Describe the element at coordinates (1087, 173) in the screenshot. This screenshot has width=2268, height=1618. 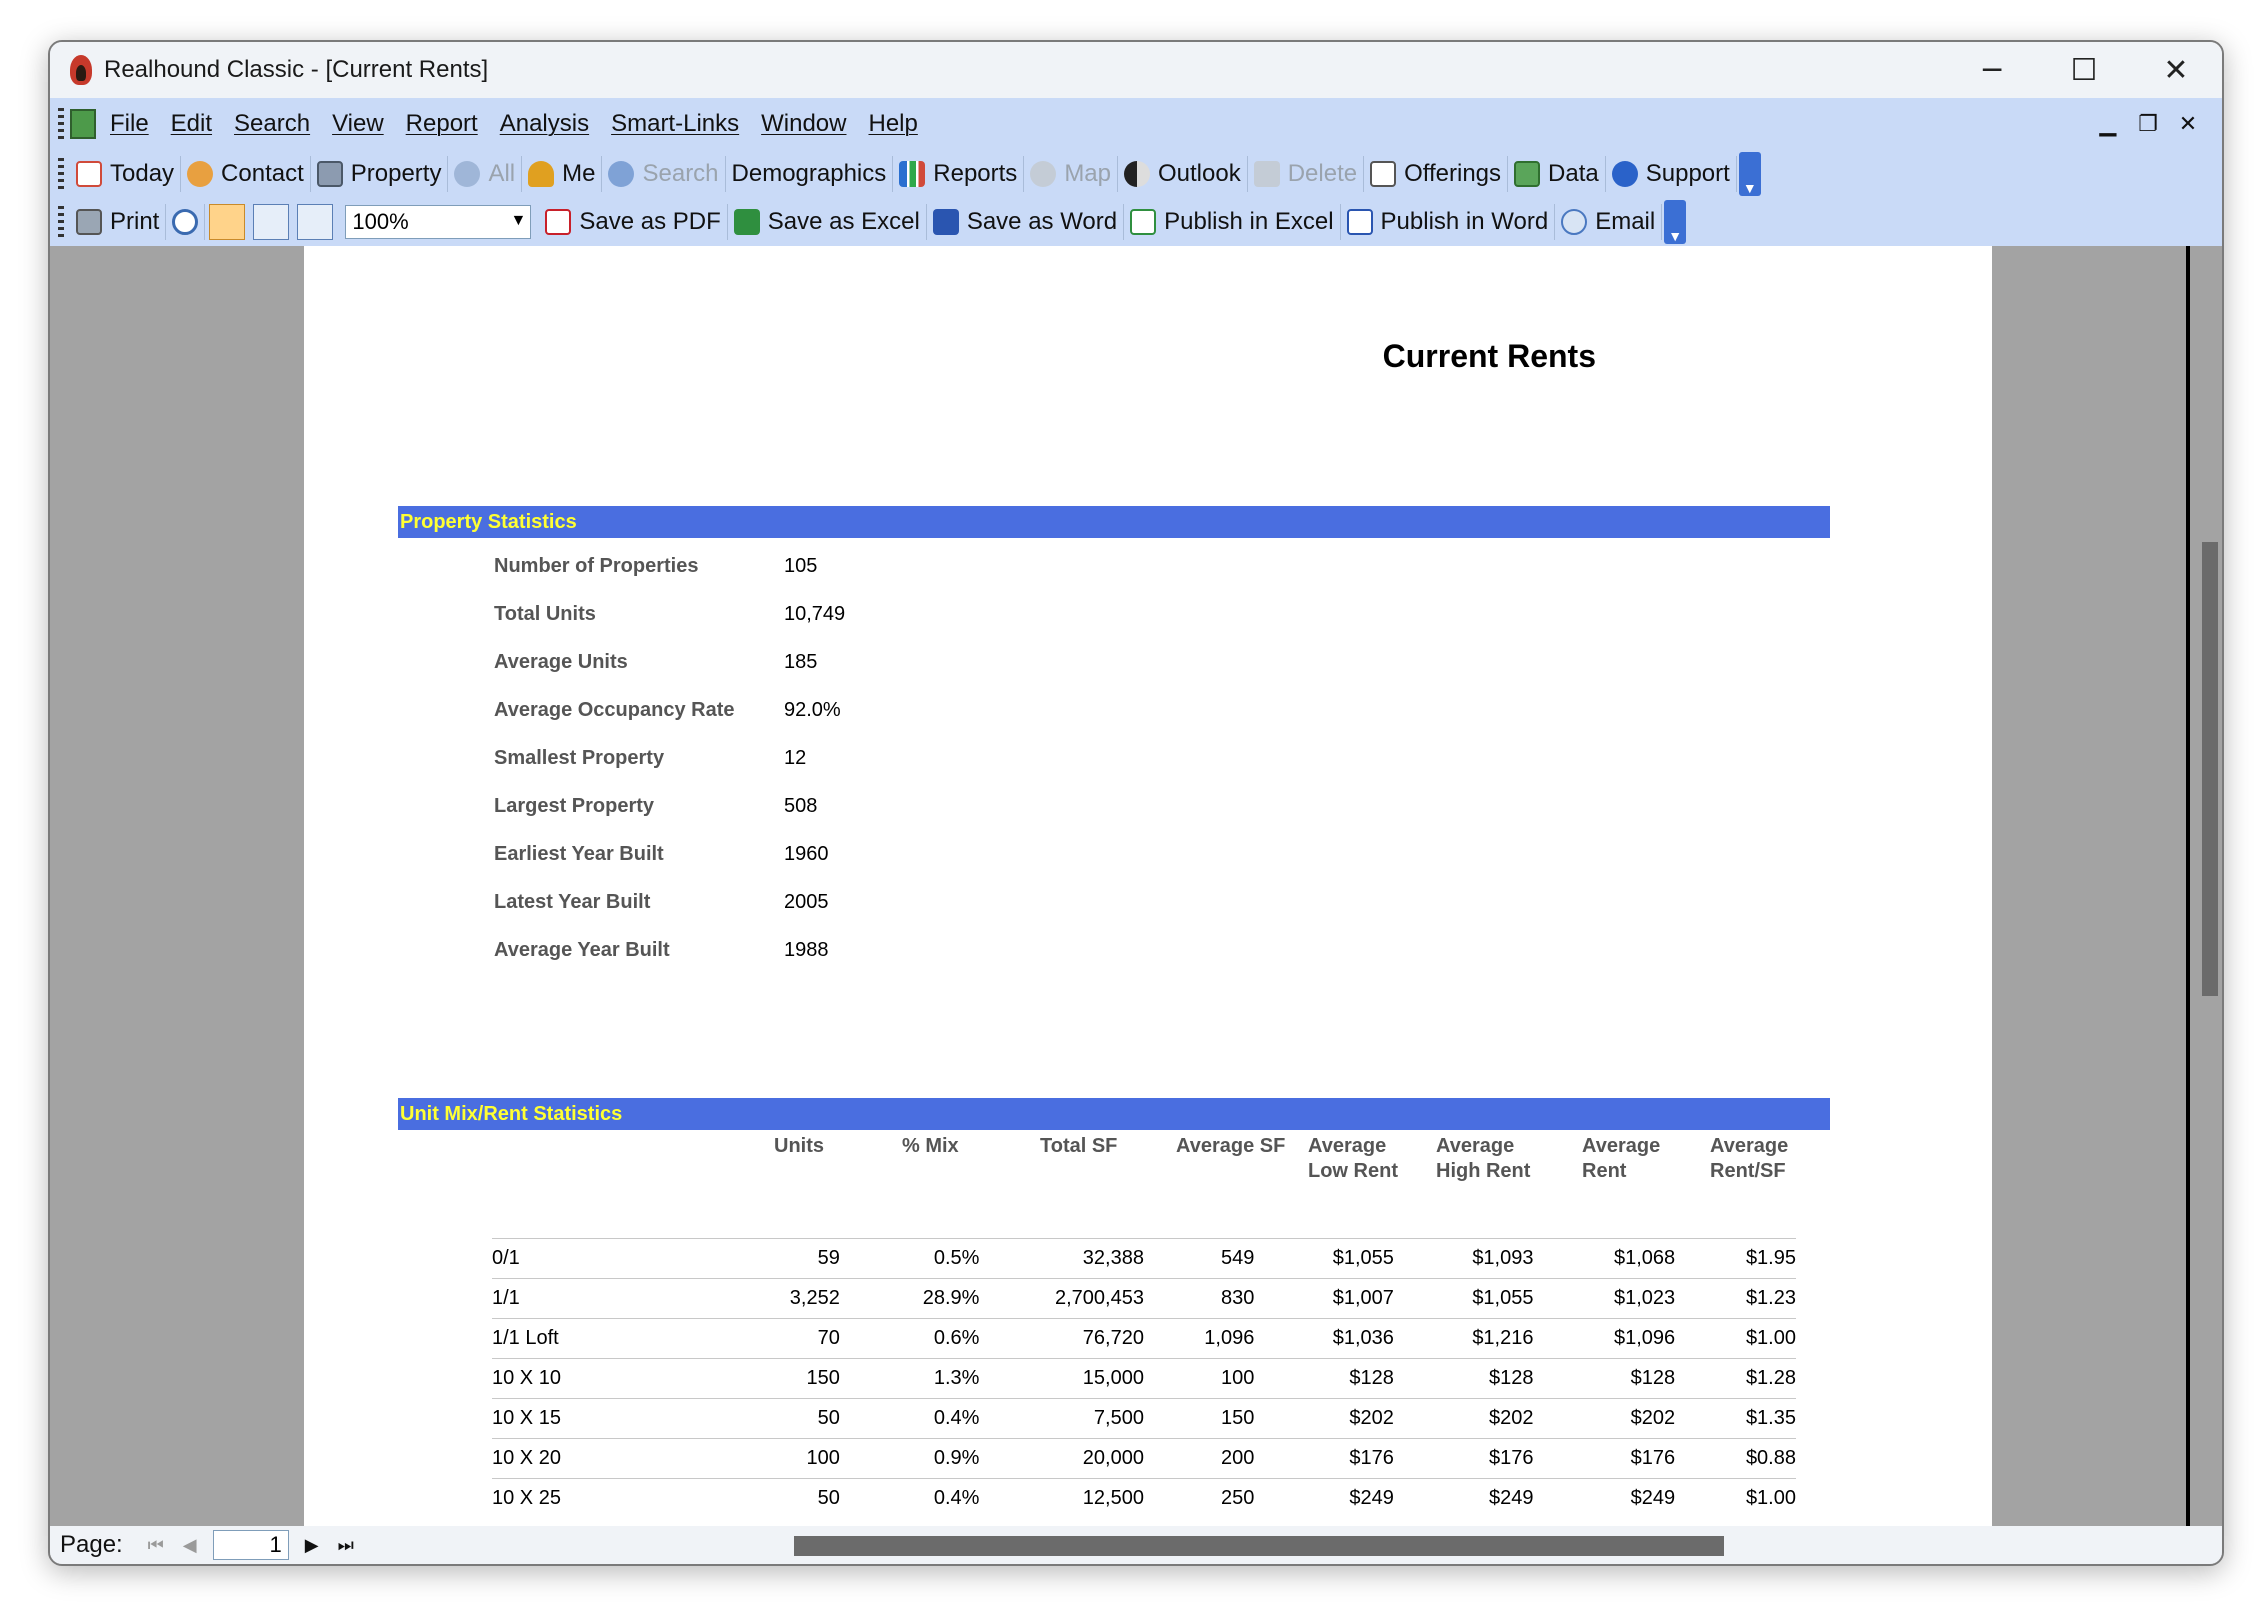
I see `map-label: Map` at that location.